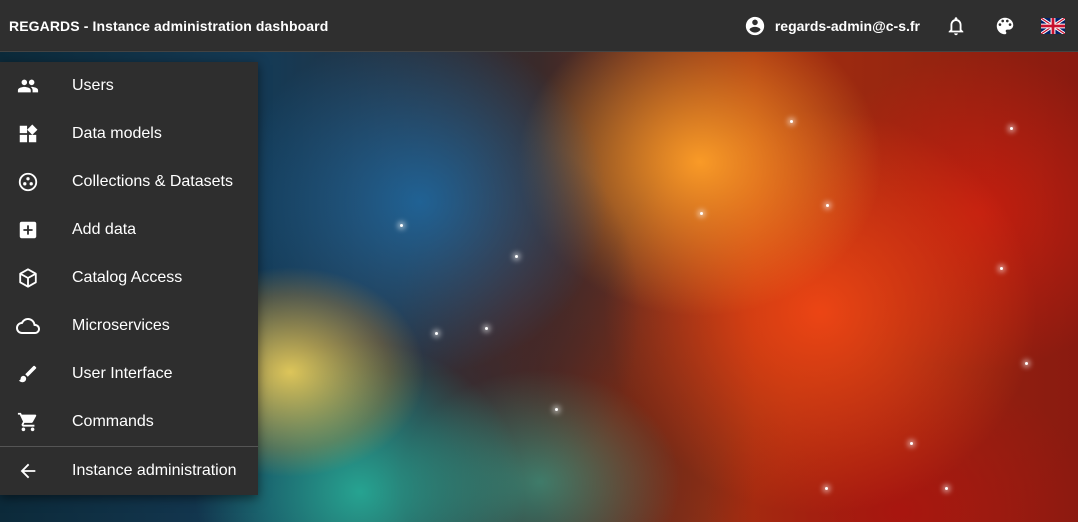 Image resolution: width=1078 pixels, height=522 pixels. I want to click on user-email: regards-admin@c-s.fr, so click(847, 25).